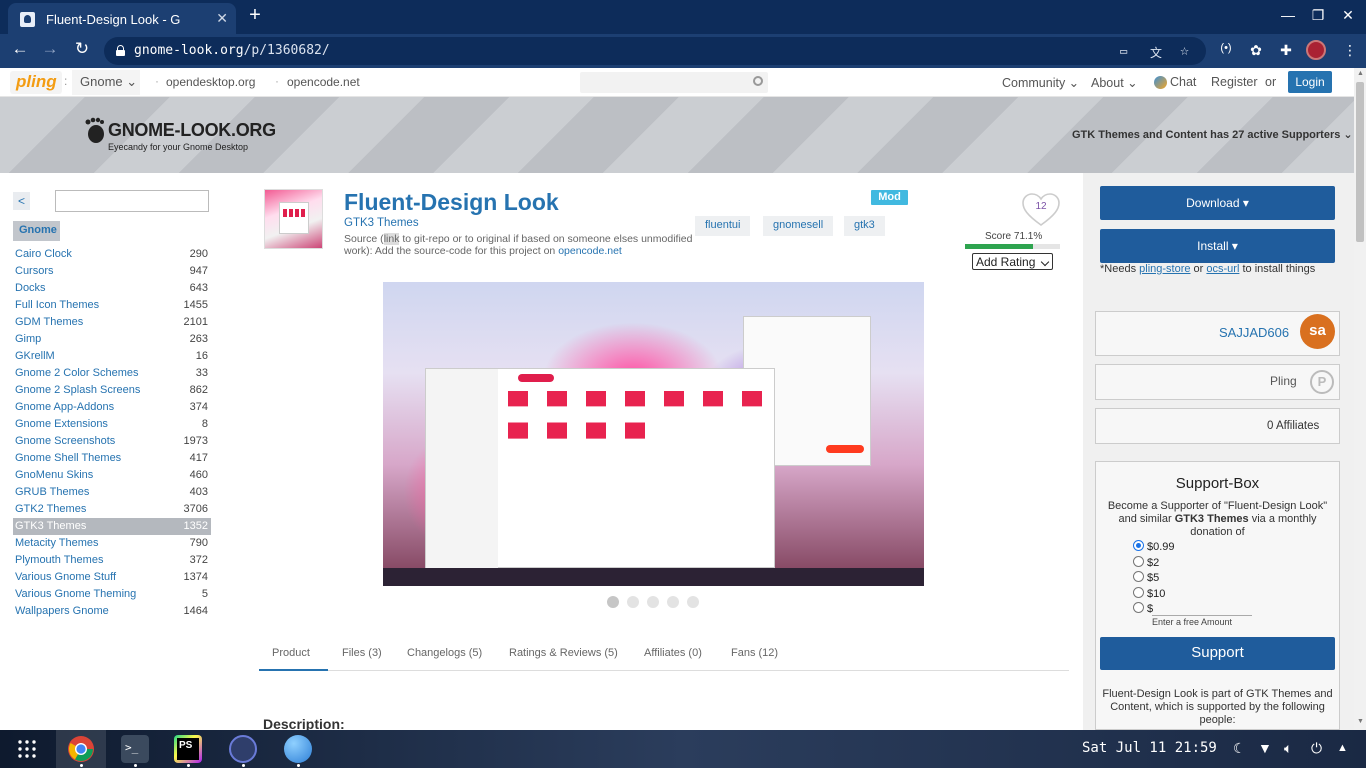 The width and height of the screenshot is (1366, 768). I want to click on register-link: Register, so click(1234, 82).